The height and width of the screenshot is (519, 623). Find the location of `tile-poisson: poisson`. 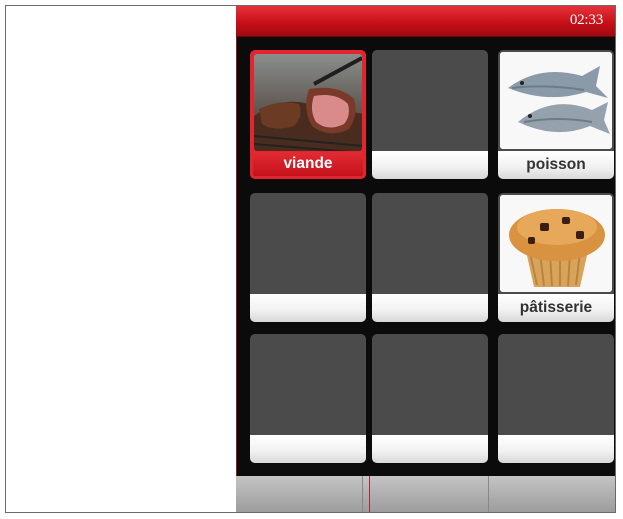

tile-poisson: poisson is located at coordinates (556, 114).